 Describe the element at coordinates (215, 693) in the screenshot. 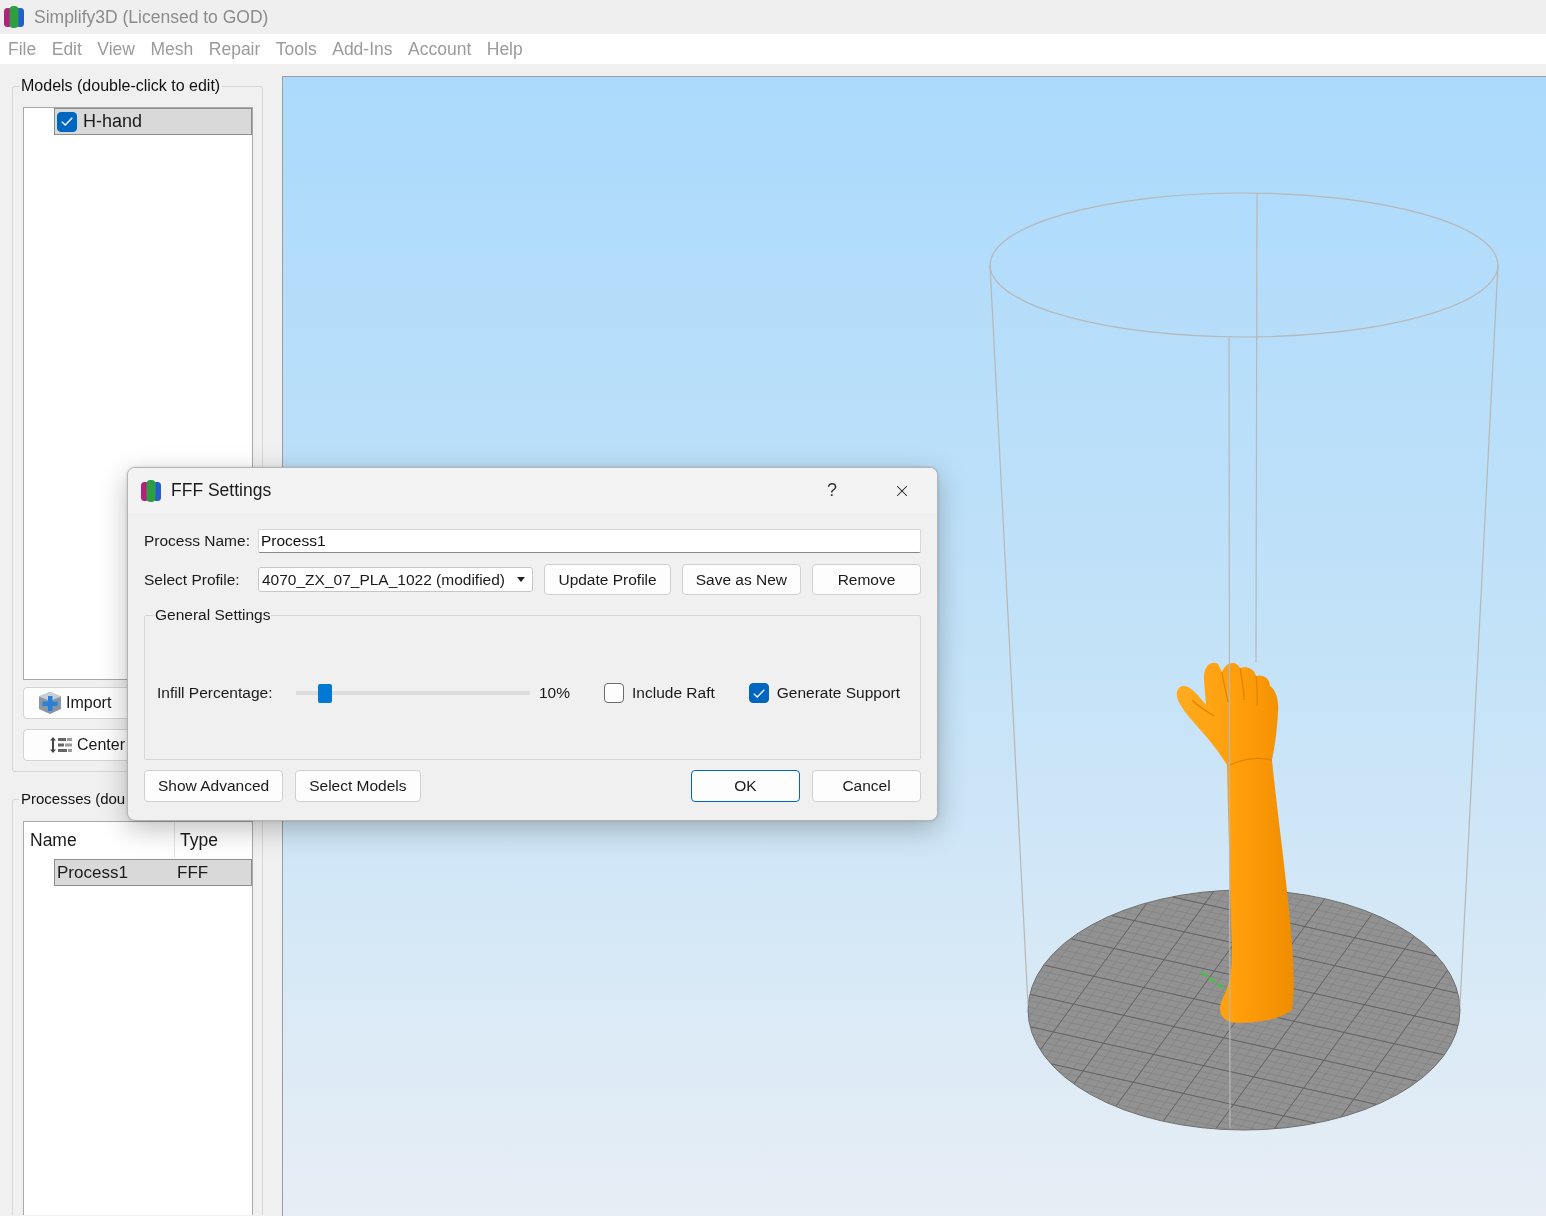

I see `field-label: Infill Percentage:` at that location.